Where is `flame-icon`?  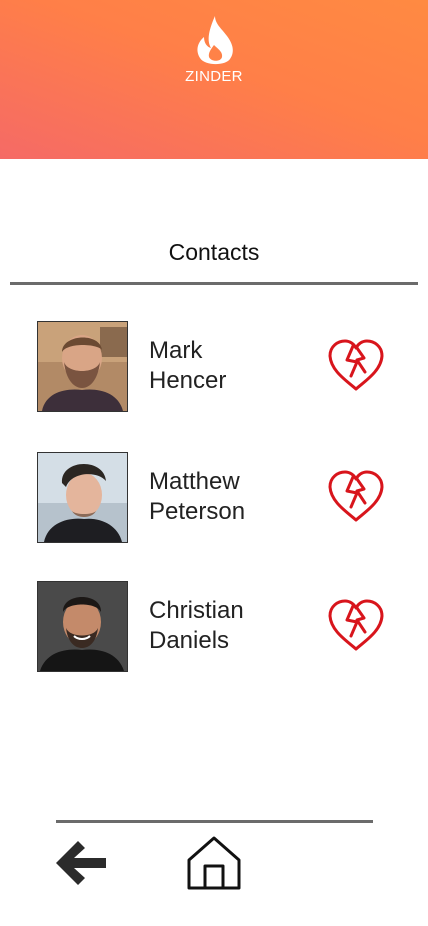
flame-icon is located at coordinates (215, 40).